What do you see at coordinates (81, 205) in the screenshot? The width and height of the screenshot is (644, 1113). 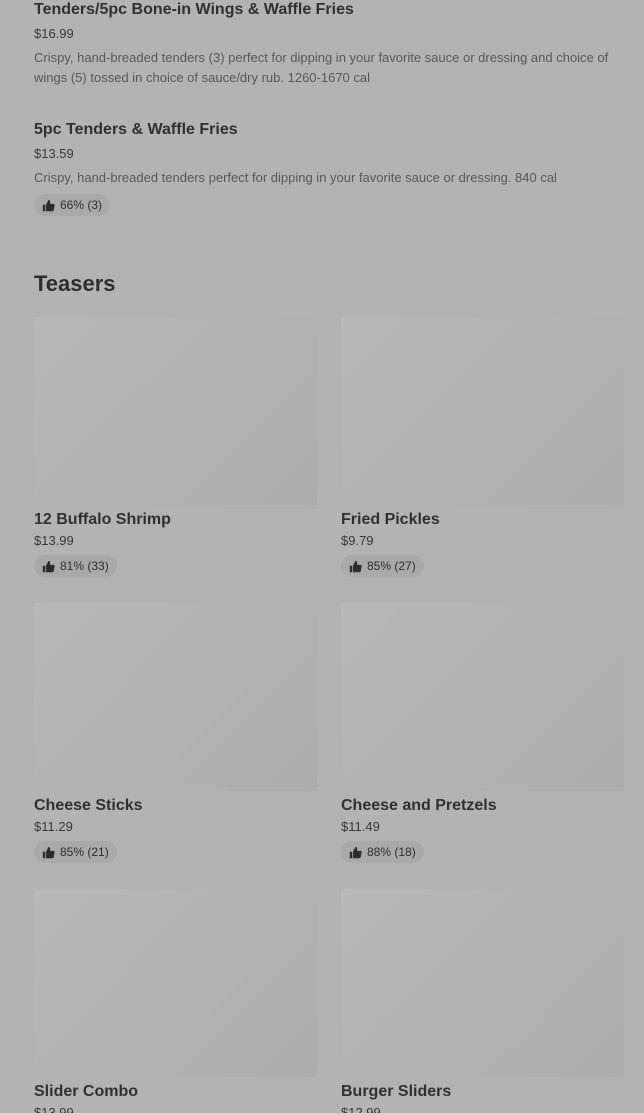 I see `rating-text: 66% (3)` at bounding box center [81, 205].